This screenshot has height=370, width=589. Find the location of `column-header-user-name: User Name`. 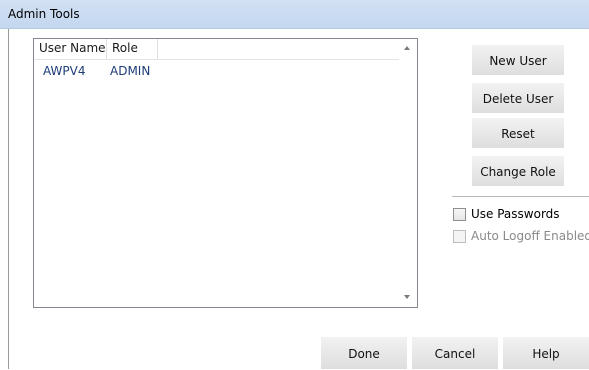

column-header-user-name: User Name is located at coordinates (70, 49).